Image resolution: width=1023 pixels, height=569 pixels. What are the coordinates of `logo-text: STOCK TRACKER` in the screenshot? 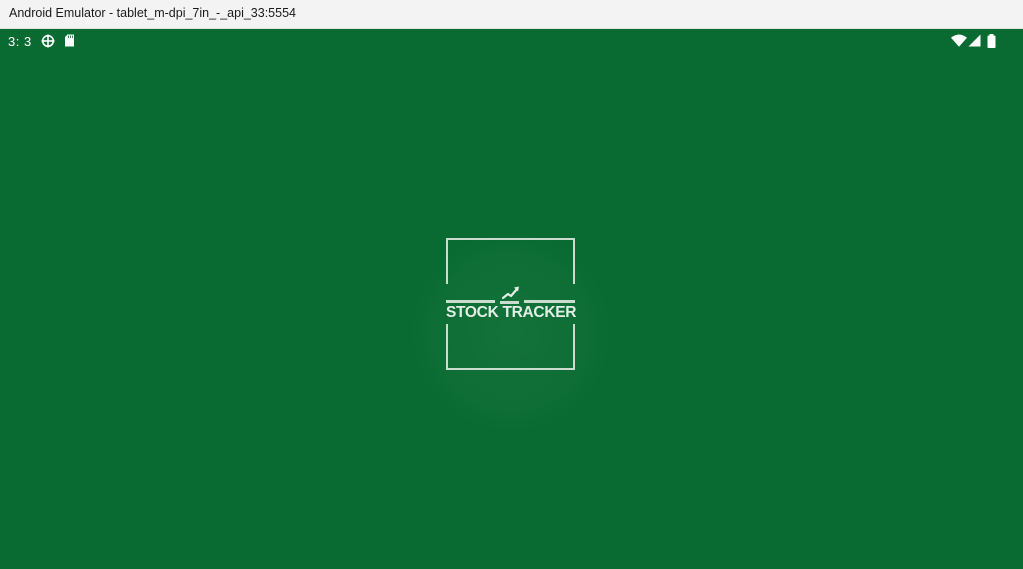 It's located at (511, 312).